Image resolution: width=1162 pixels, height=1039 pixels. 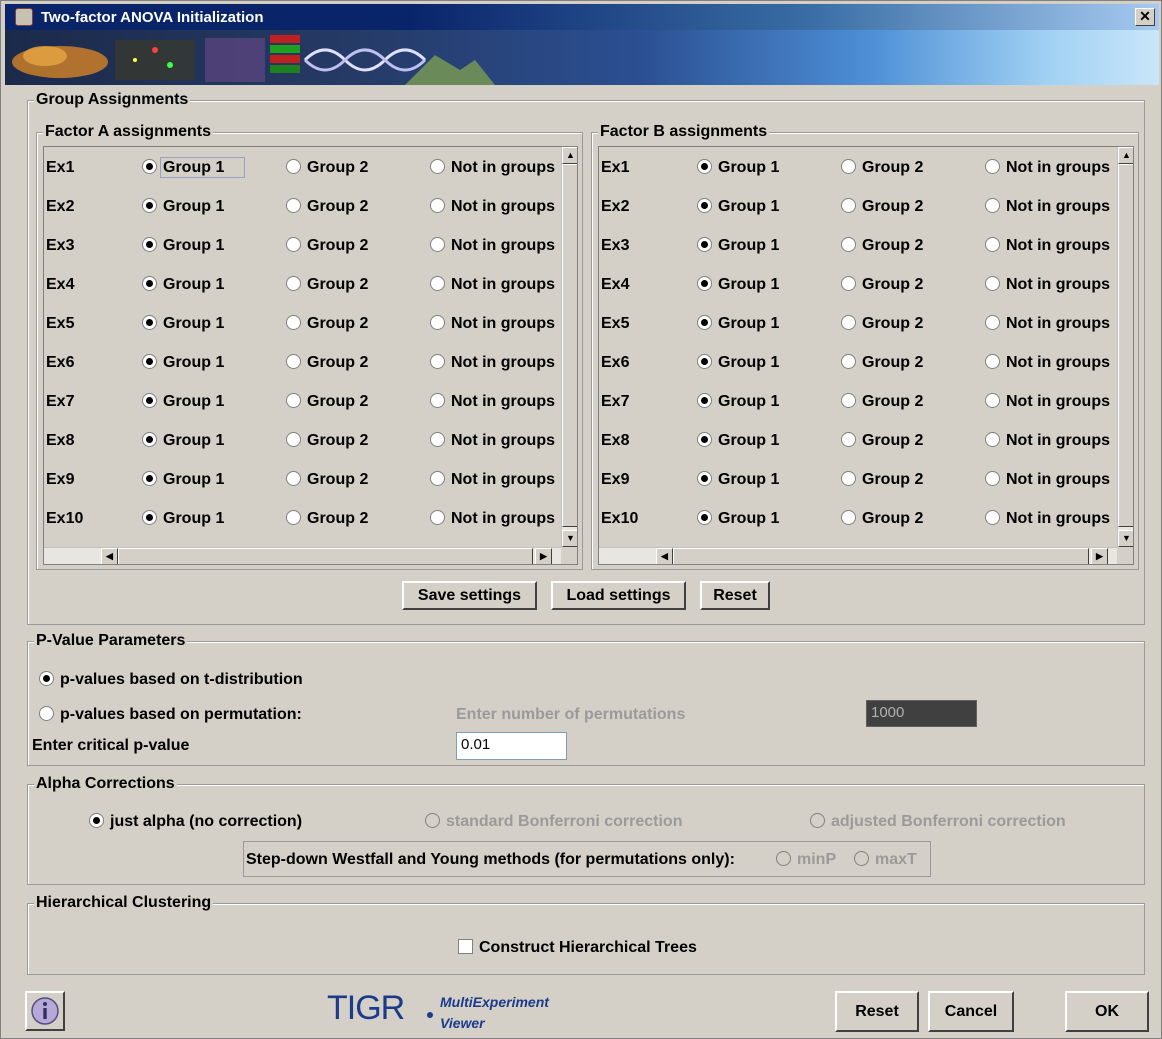 What do you see at coordinates (46, 678) in the screenshot?
I see `t-distribution-radio` at bounding box center [46, 678].